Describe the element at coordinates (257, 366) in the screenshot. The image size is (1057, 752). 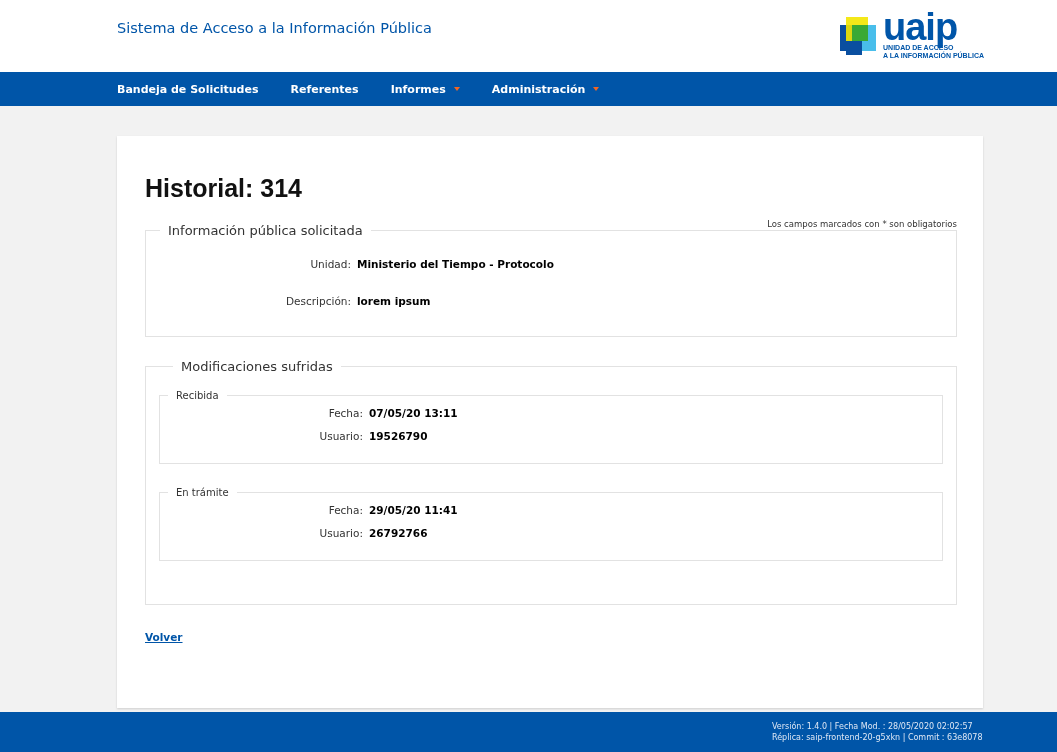
I see `fieldset-legend: Modificaciones sufridas` at that location.